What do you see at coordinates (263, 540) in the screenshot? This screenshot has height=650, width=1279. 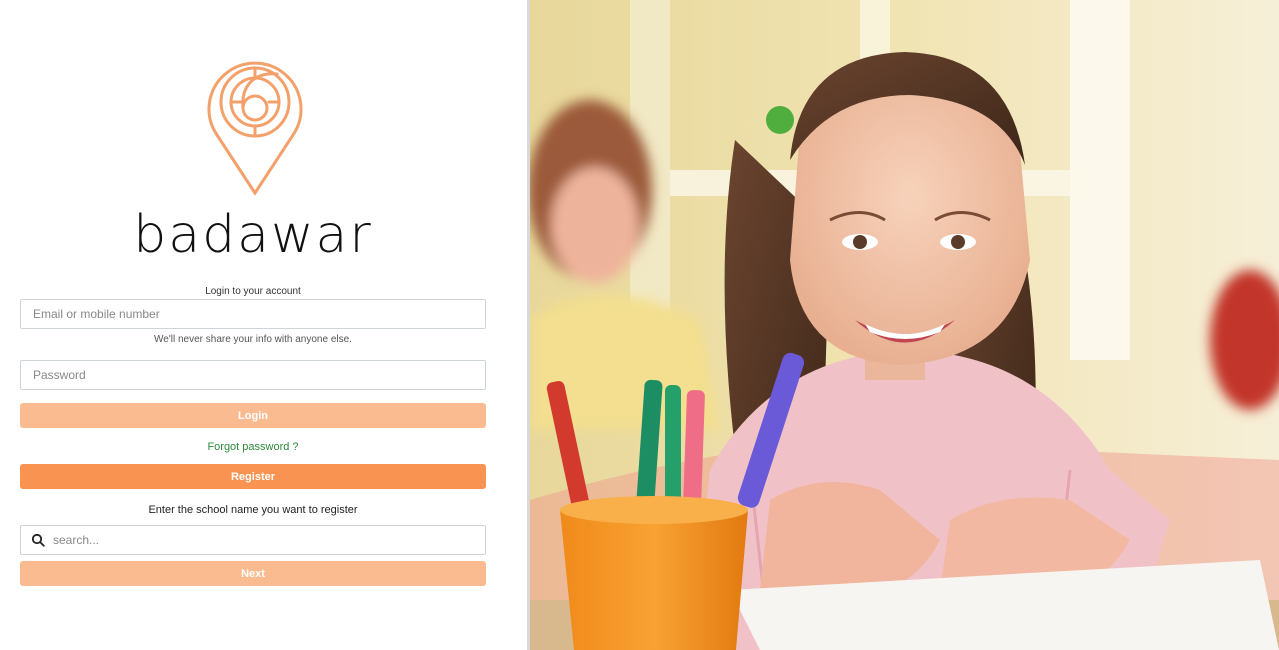 I see `school-search-input` at bounding box center [263, 540].